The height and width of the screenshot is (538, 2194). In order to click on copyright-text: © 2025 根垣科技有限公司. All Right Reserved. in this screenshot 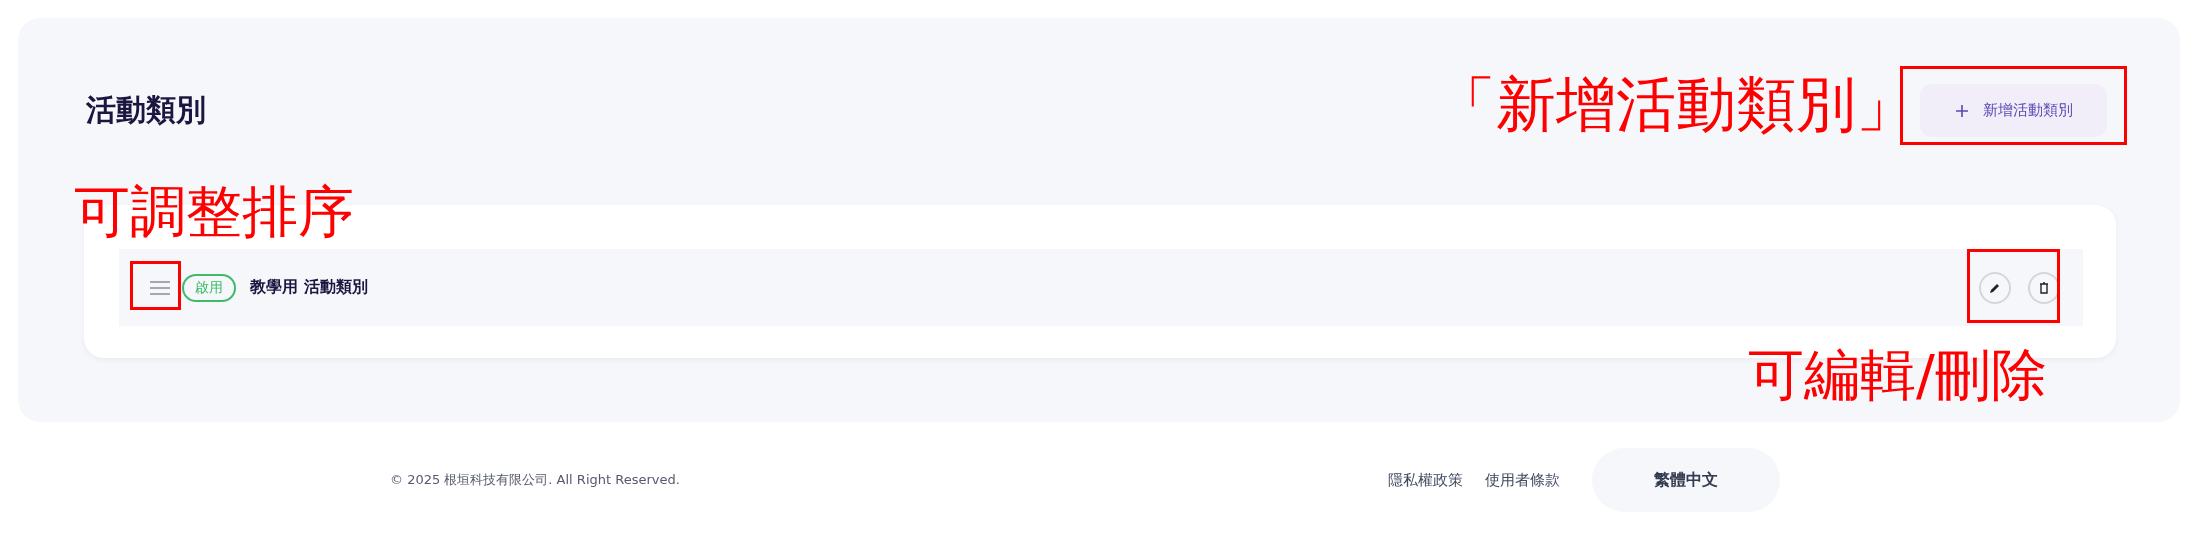, I will do `click(535, 480)`.